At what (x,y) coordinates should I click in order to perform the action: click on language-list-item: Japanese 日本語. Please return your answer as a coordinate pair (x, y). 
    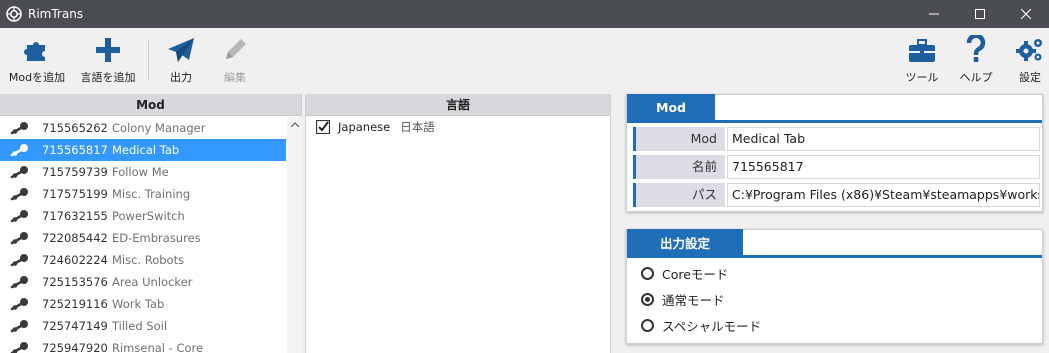
    Looking at the image, I should click on (458, 127).